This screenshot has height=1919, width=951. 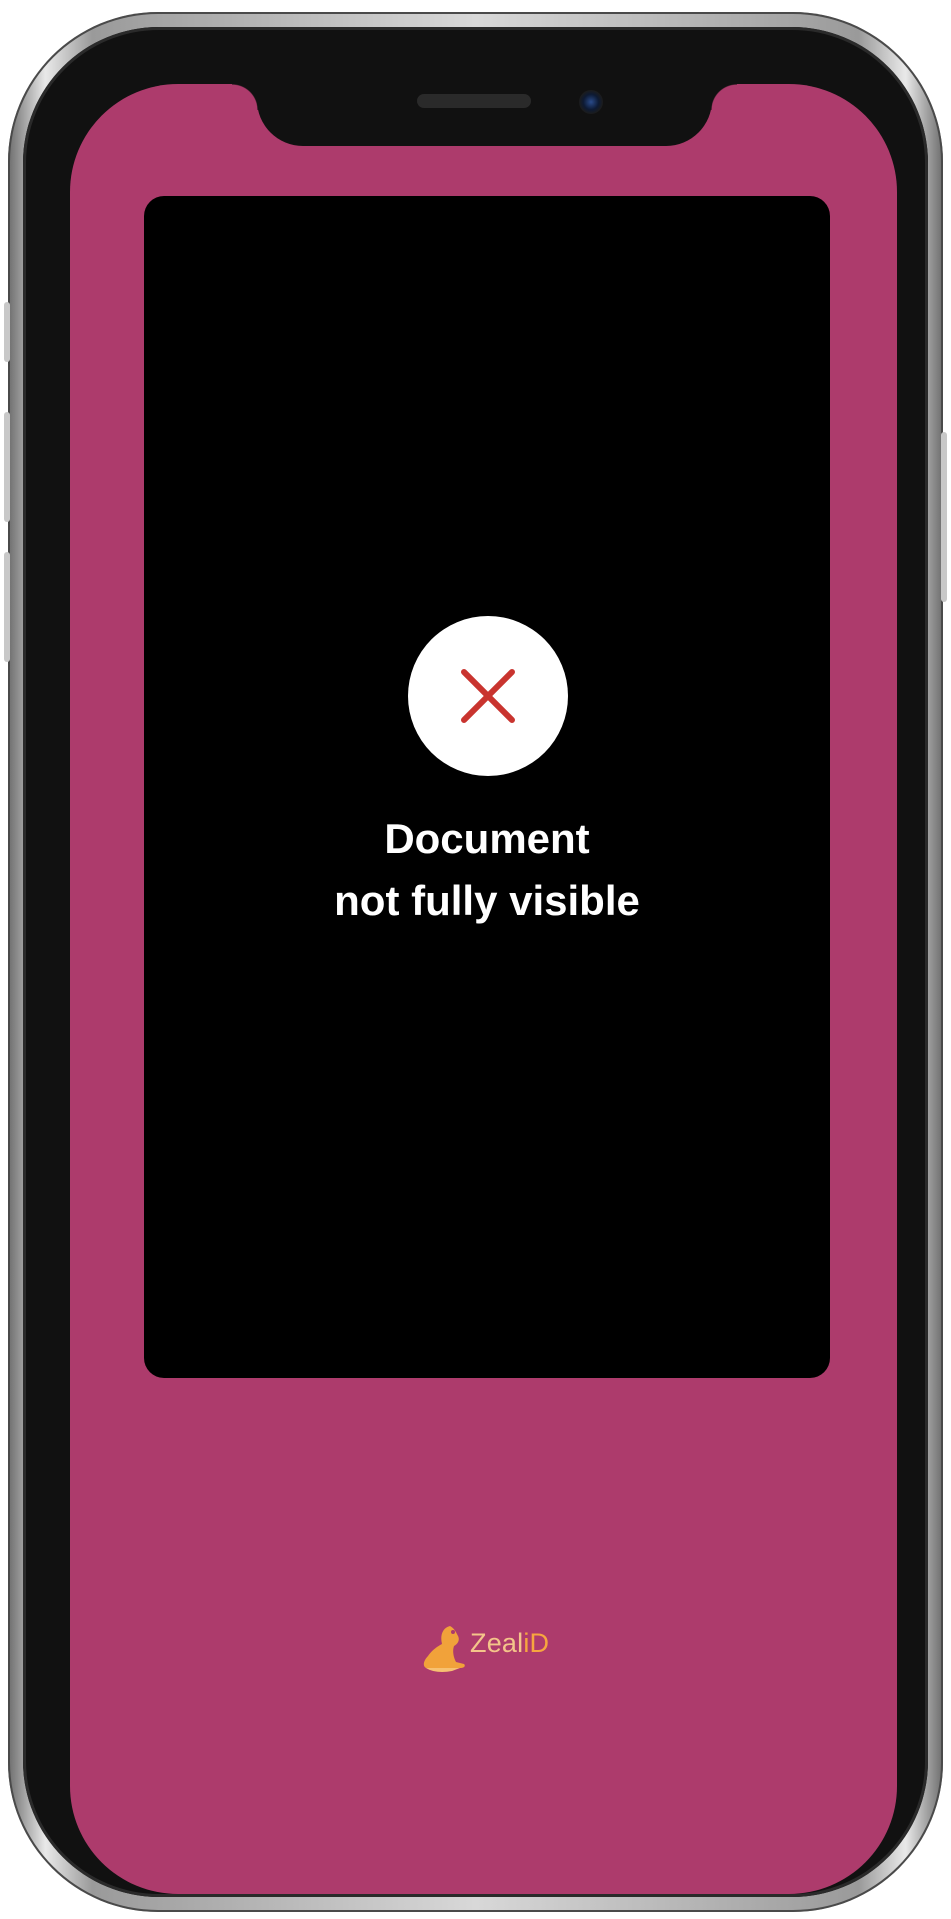 I want to click on error-message: Document not fully visible, so click(x=487, y=870).